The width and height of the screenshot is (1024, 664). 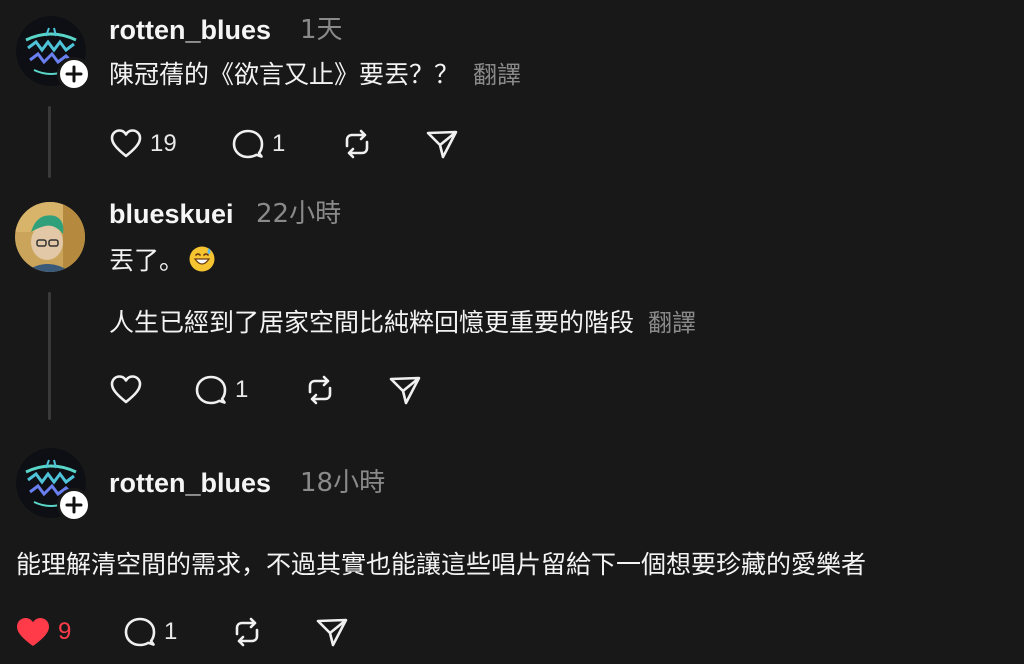 I want to click on comment-line: 丟了。, so click(x=162, y=261).